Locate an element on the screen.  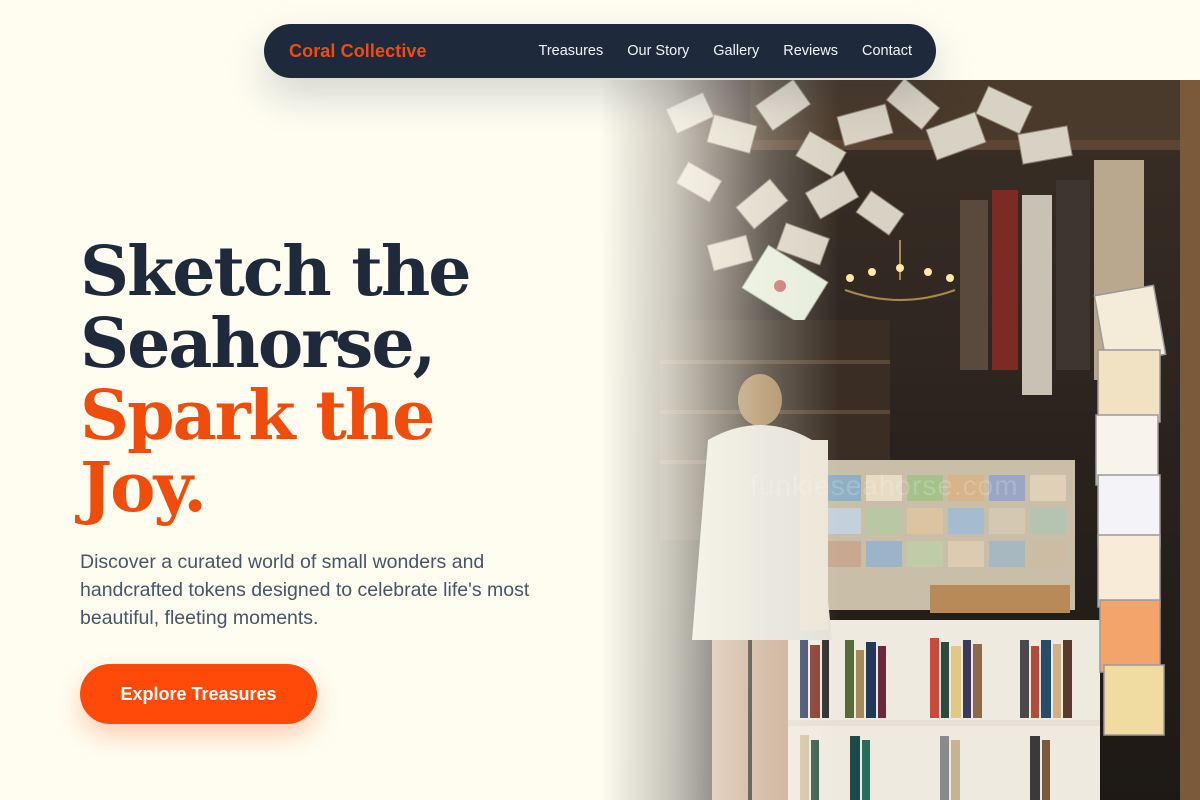
nav-item-our-story: Our Story is located at coordinates (658, 51).